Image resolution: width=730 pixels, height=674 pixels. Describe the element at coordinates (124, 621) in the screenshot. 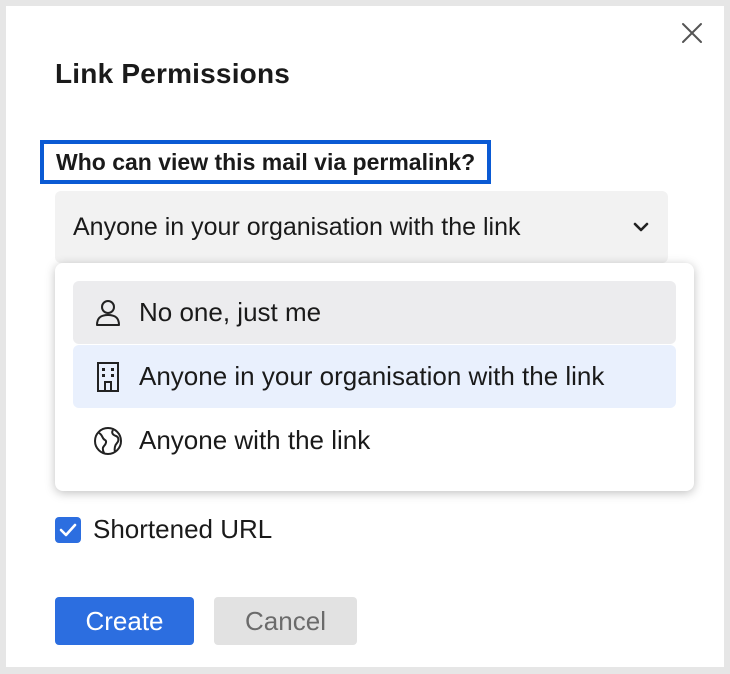

I see `create-button: Create` at that location.